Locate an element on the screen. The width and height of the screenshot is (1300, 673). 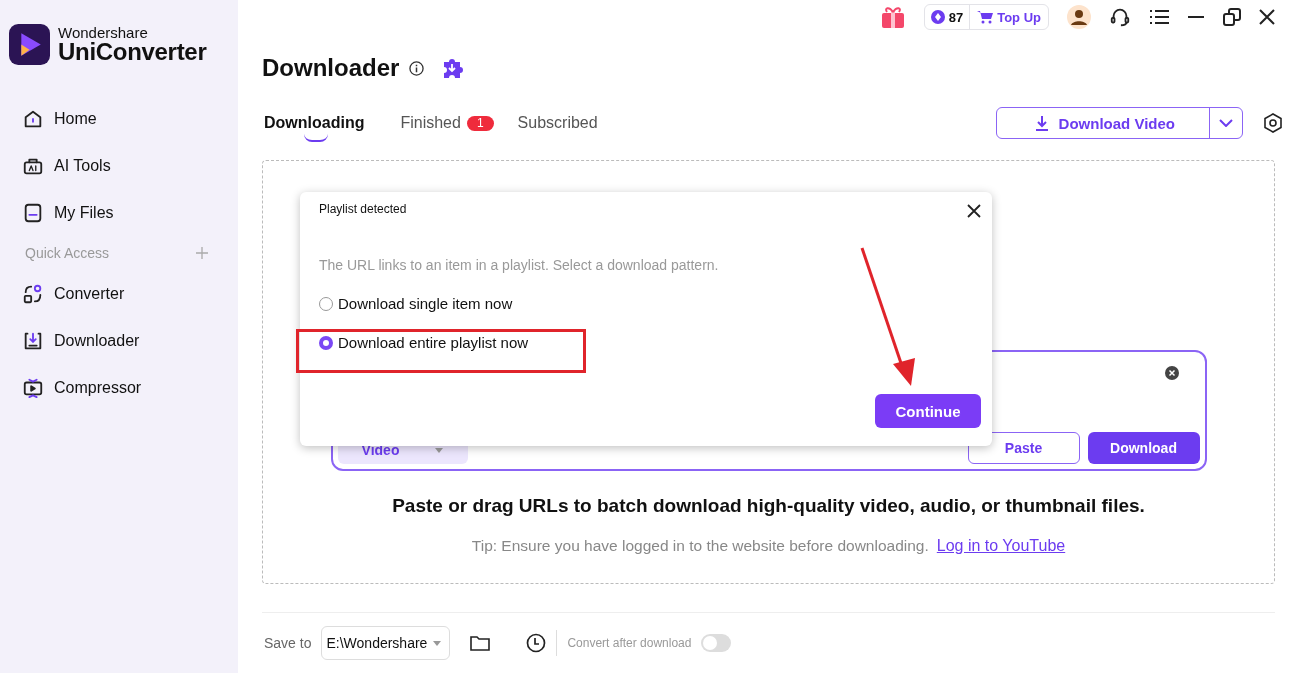
instructions-text: Paste or drag URLs to batch download high-quality video, audio, or thumbnail files. is located at coordinates (768, 506).